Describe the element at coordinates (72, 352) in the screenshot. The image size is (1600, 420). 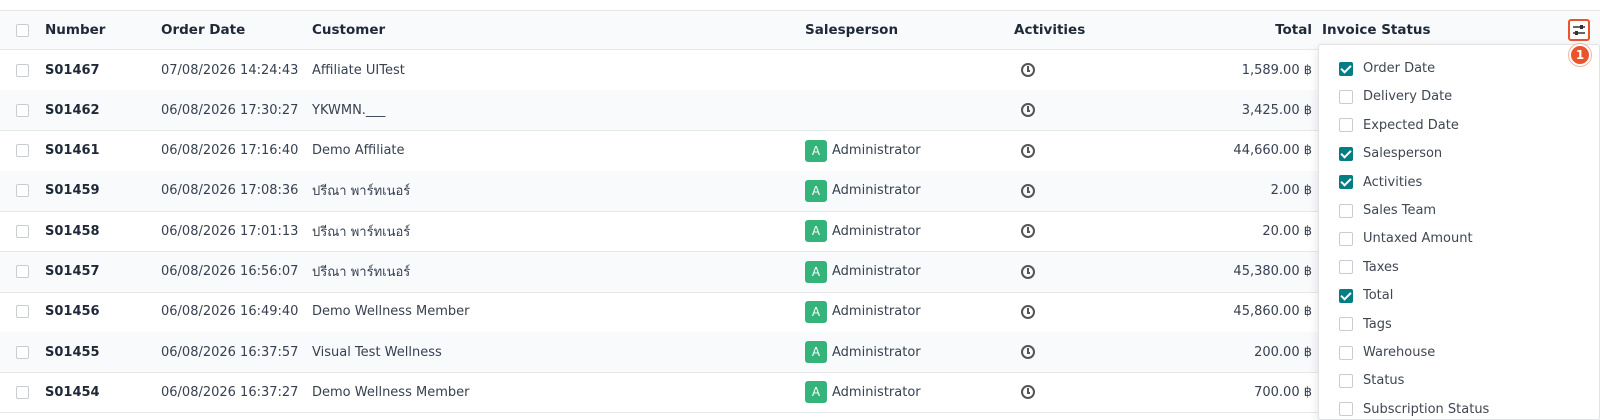
I see `order-number: S01455` at that location.